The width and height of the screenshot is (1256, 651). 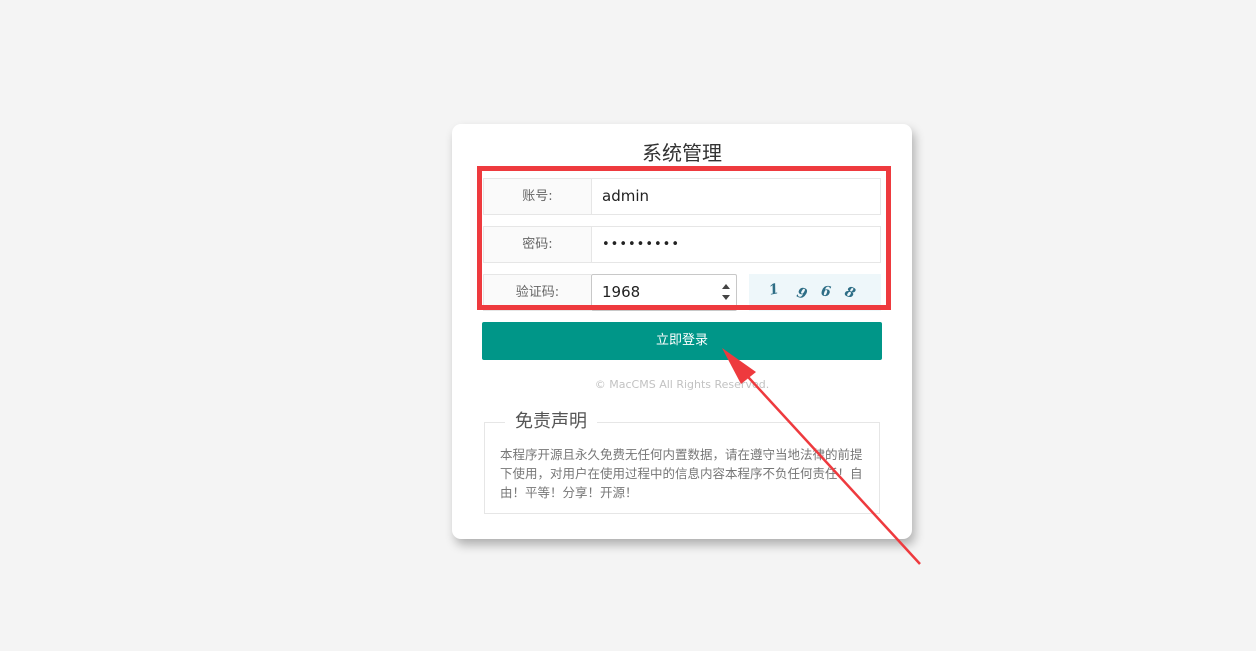 I want to click on captcha-char: 1, so click(x=774, y=290).